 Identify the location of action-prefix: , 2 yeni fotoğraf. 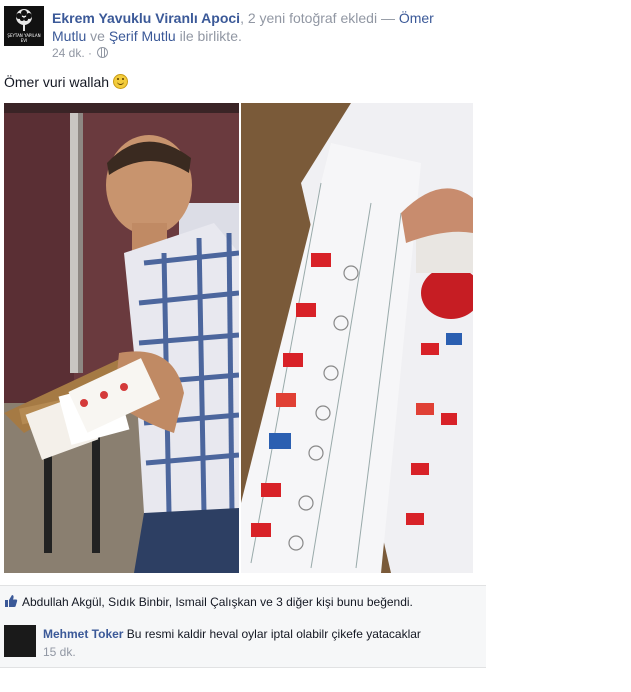
(290, 18).